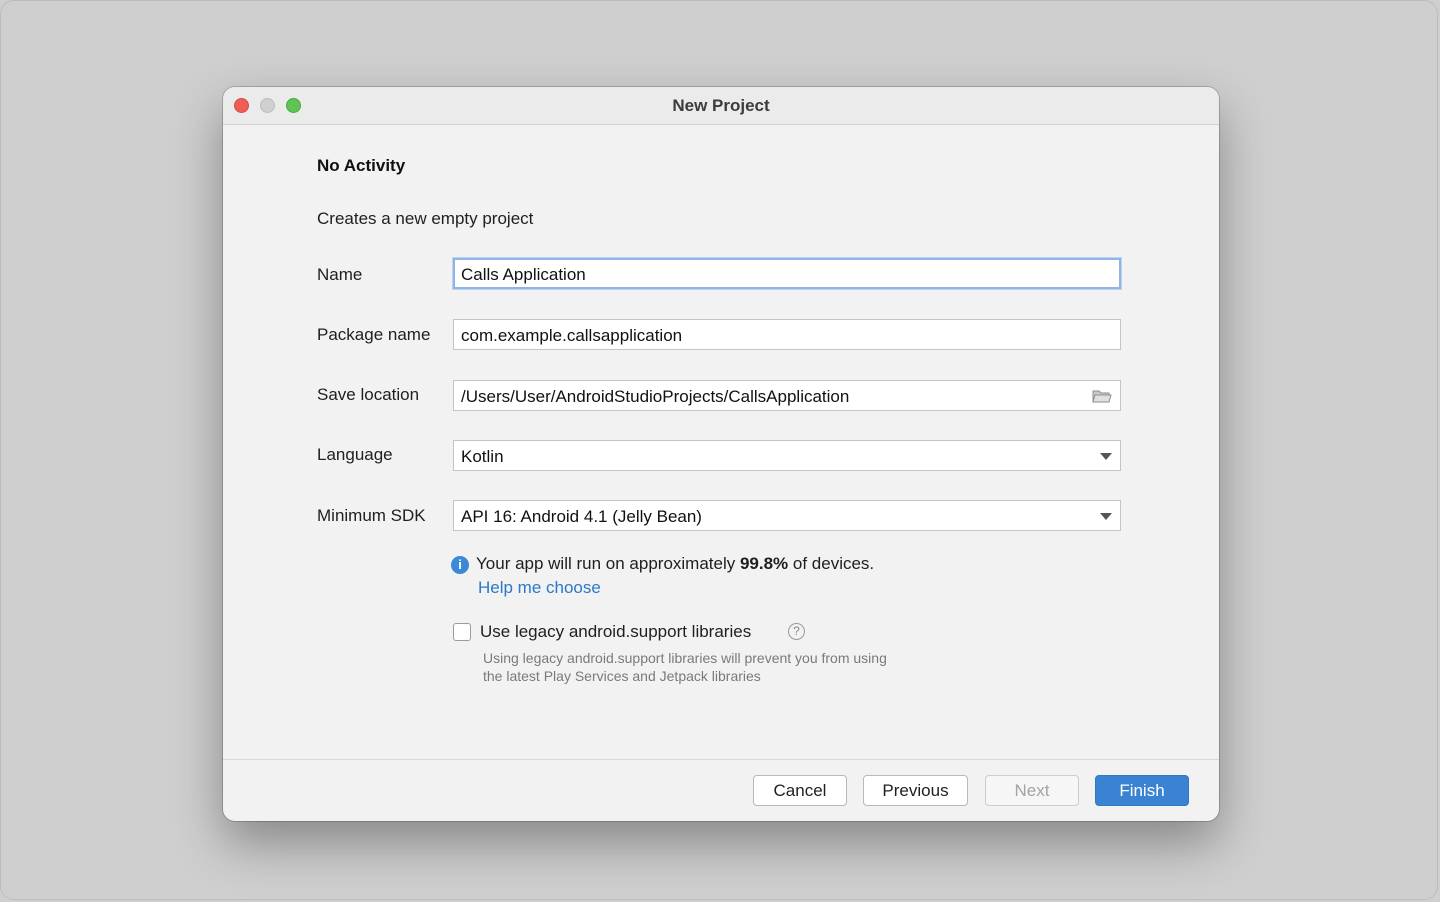 The image size is (1440, 902). Describe the element at coordinates (915, 790) in the screenshot. I see `previous-button: Previous` at that location.